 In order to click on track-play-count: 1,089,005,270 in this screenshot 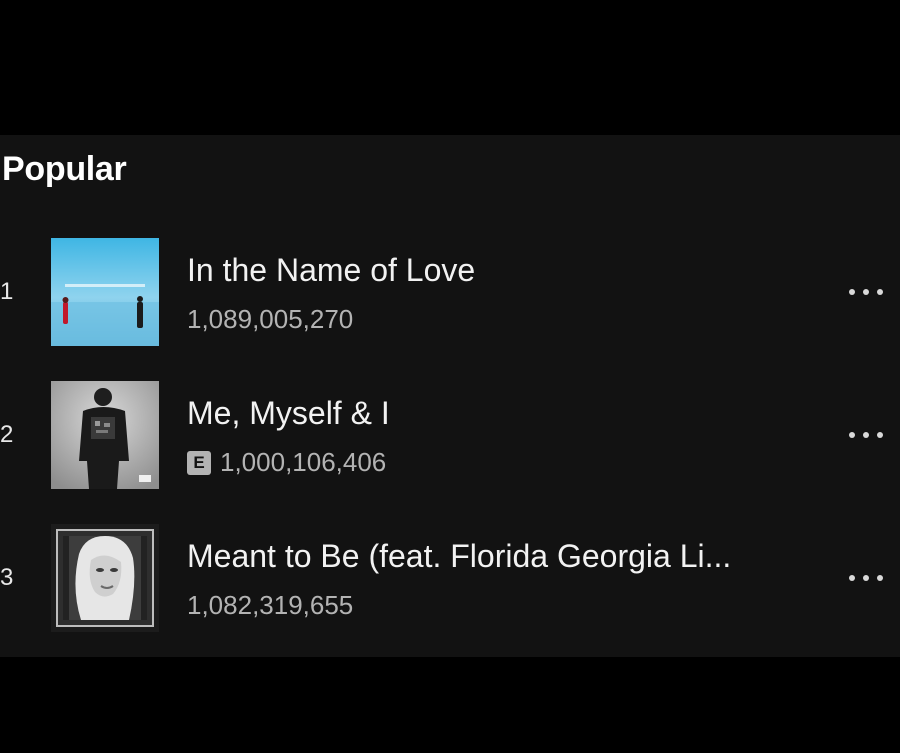, I will do `click(270, 319)`.